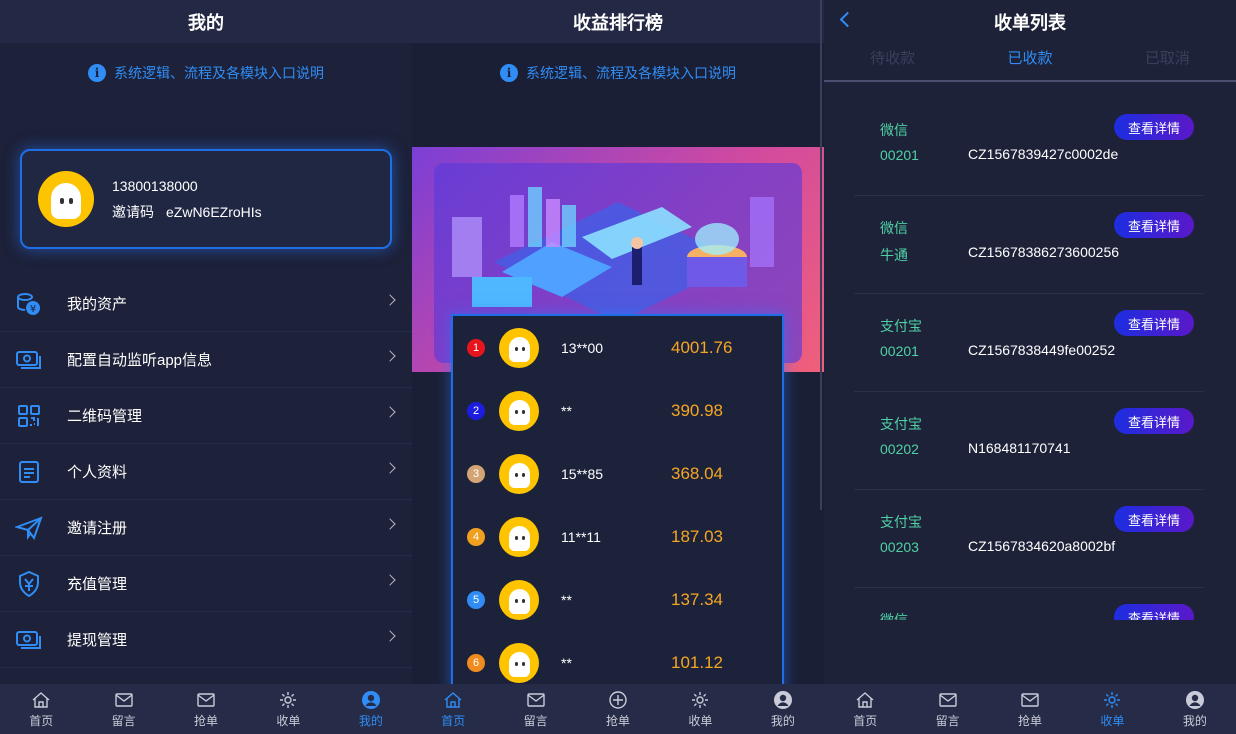  Describe the element at coordinates (617, 473) in the screenshot. I see `list-item: 3 15**85 368.04` at that location.